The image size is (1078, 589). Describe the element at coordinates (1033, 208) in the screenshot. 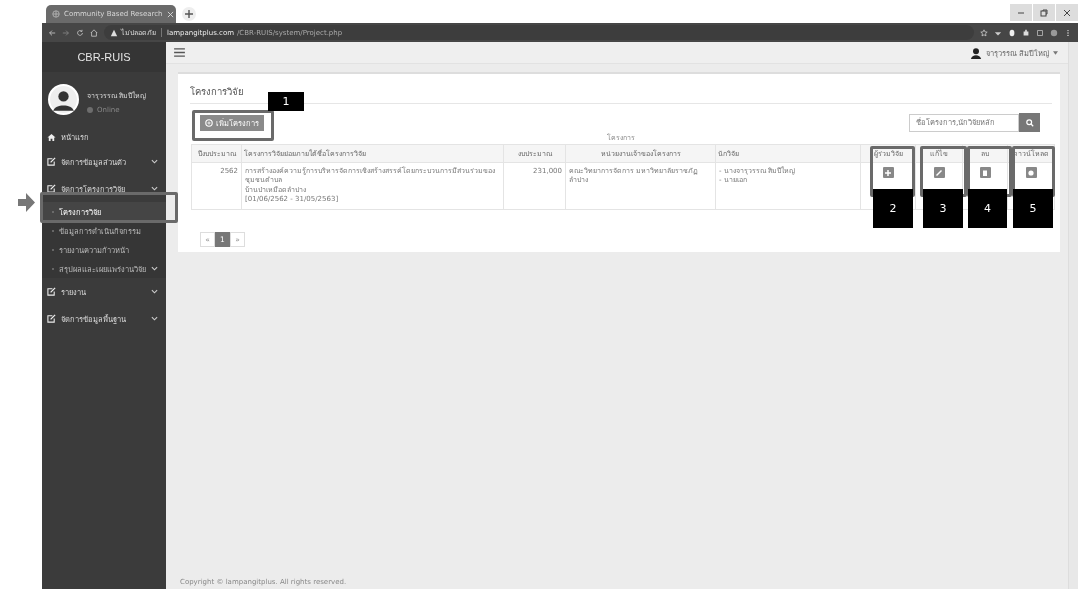

I see `callout-label: 5` at that location.